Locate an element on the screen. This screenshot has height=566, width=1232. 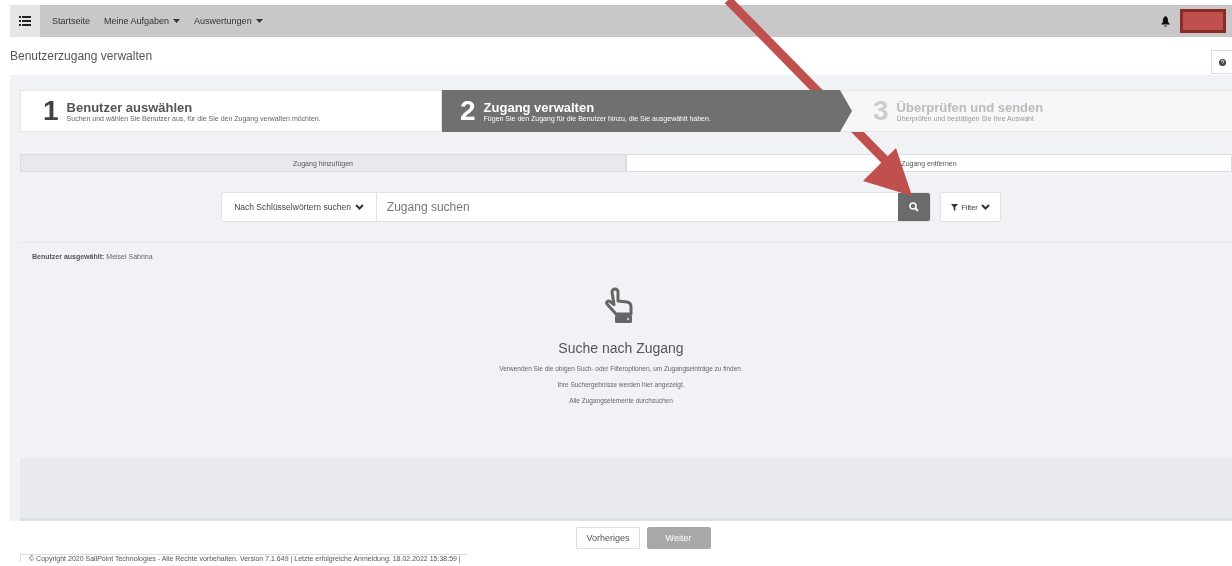
search-button is located at coordinates (914, 207).